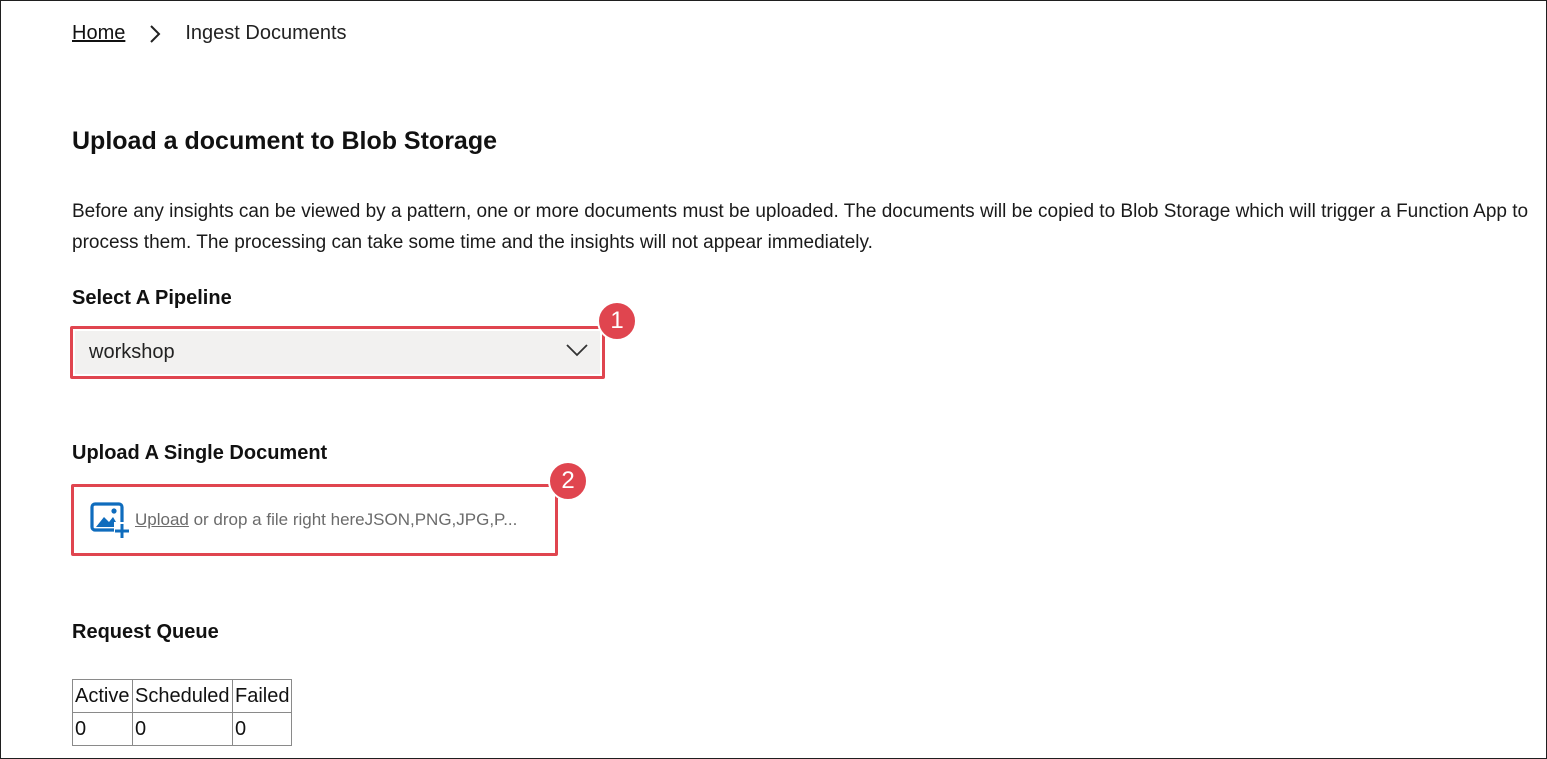 The height and width of the screenshot is (759, 1547). I want to click on cell-scheduled-count: 0, so click(182, 729).